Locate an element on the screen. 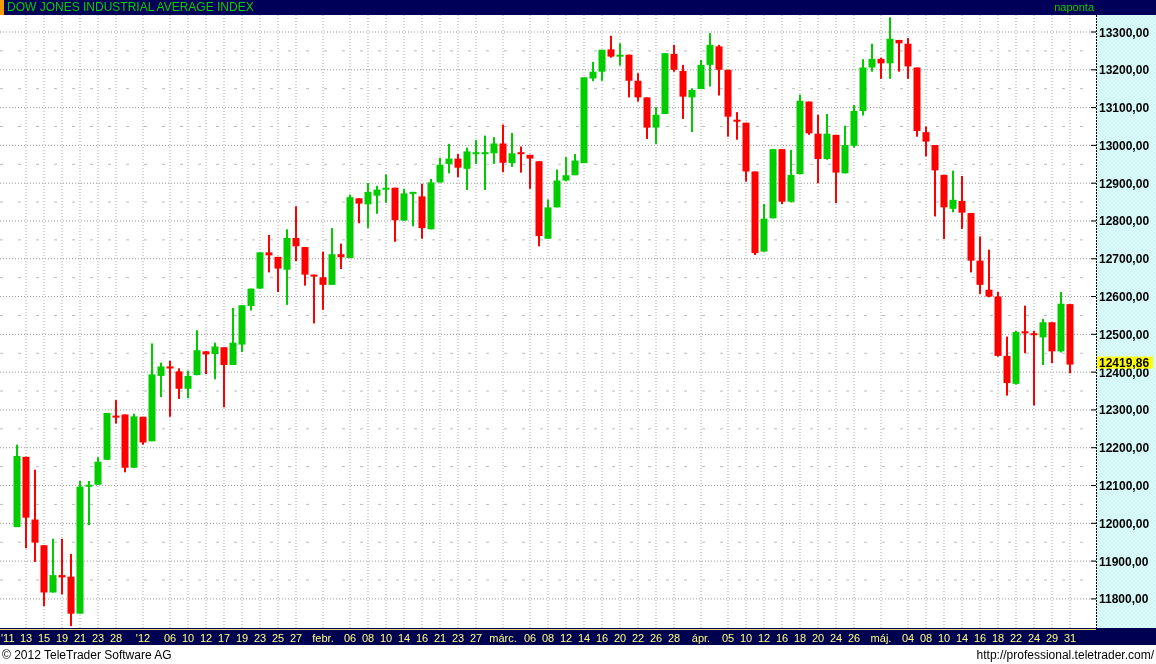  interval-label: naponta is located at coordinates (1074, 7).